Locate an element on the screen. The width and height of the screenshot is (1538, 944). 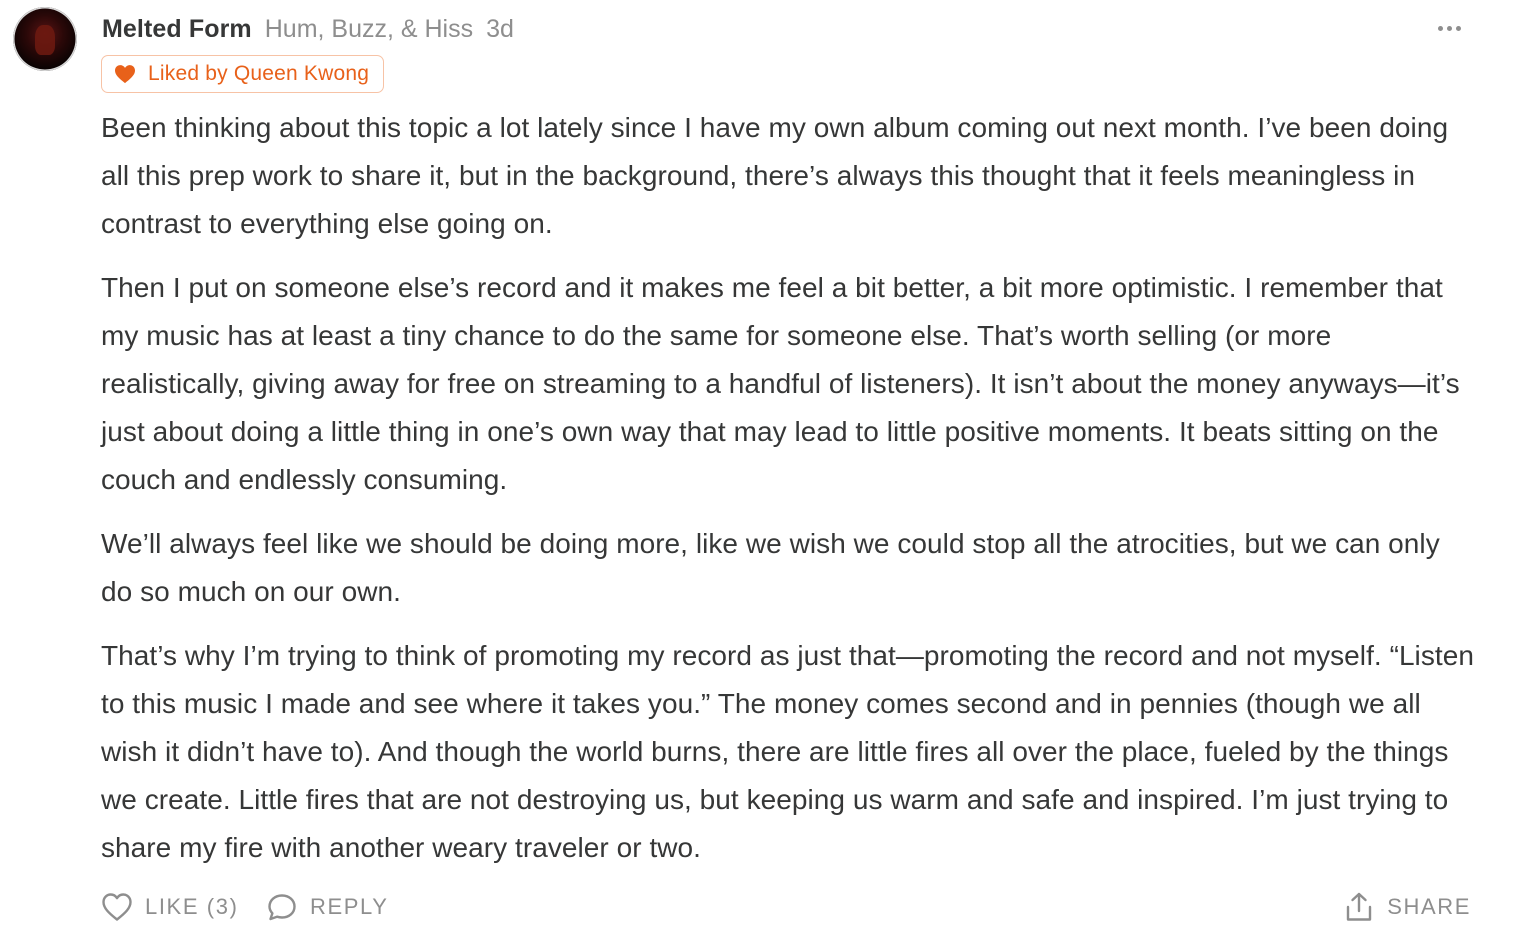
liked-by-badge: Liked by Queen Kwong is located at coordinates (243, 74).